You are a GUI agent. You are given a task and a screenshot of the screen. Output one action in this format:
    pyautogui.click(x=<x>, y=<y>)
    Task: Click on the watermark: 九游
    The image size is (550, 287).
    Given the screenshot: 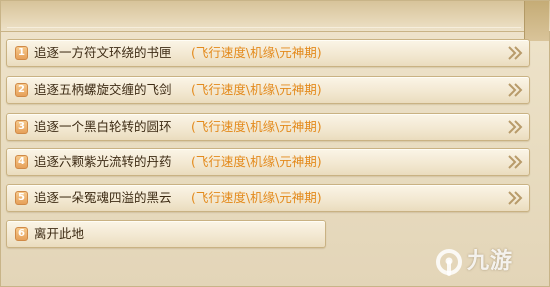 What is the action you would take?
    pyautogui.click(x=485, y=262)
    